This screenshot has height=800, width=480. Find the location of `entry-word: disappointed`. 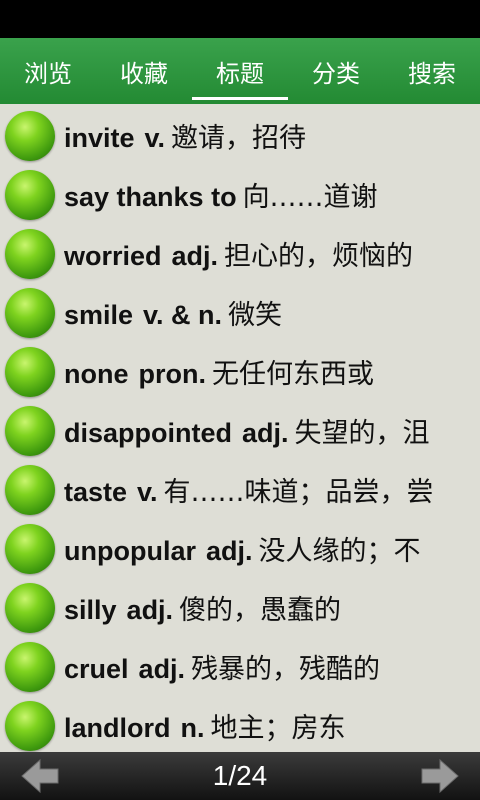

entry-word: disappointed is located at coordinates (148, 433).